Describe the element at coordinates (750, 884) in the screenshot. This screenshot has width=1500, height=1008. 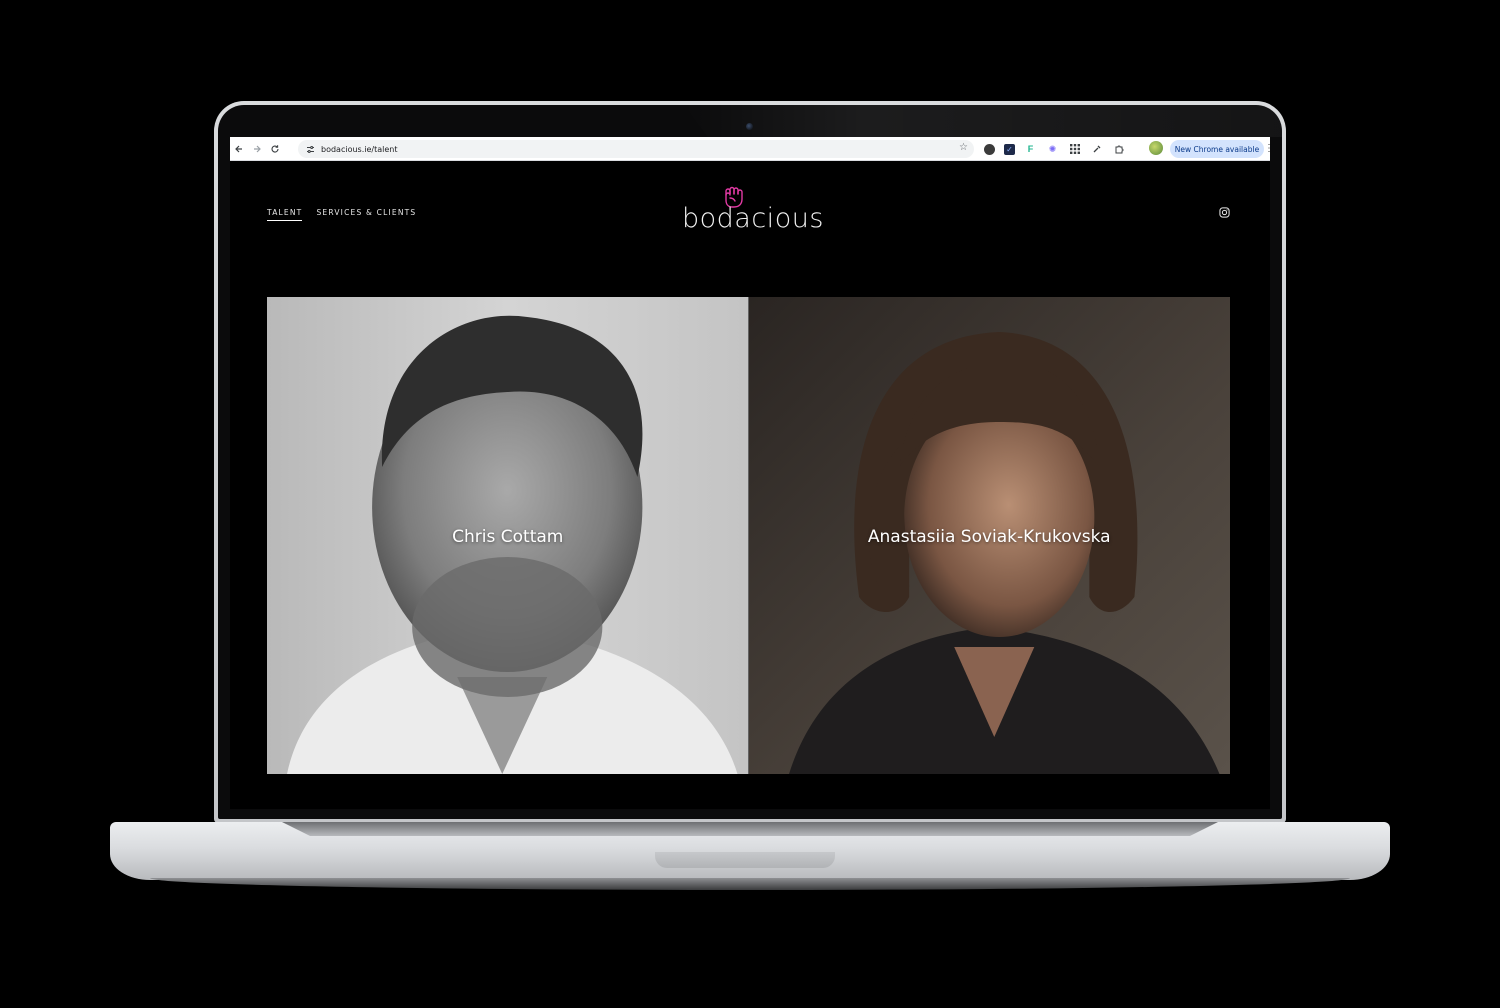
I see `laptop-base-shadow` at that location.